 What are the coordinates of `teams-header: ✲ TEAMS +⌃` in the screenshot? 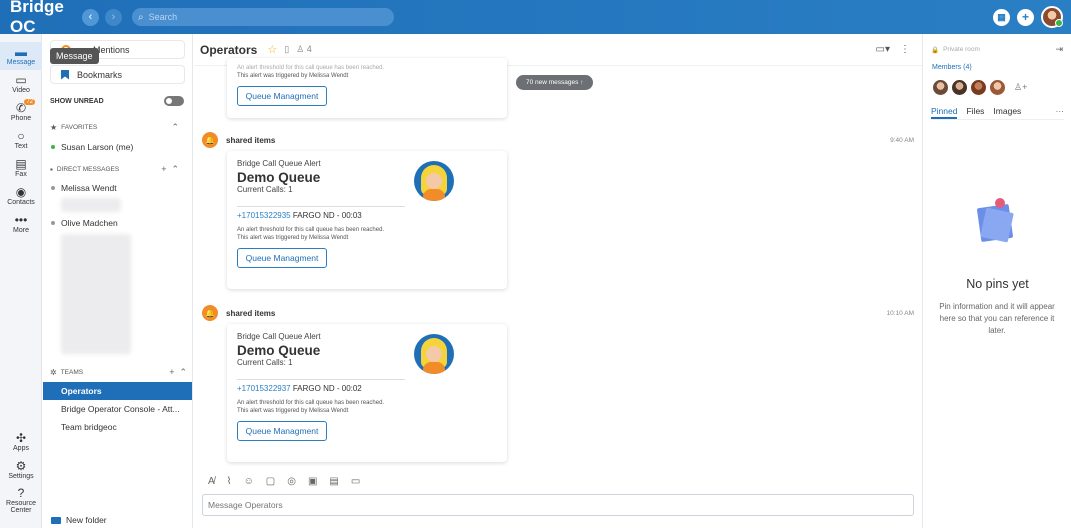 It's located at (121, 372).